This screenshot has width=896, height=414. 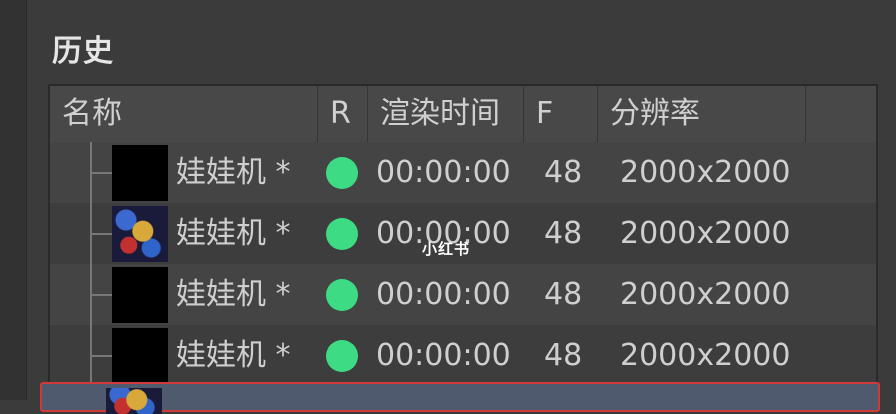 I want to click on column-header-resolution: 分辨率, so click(x=702, y=114).